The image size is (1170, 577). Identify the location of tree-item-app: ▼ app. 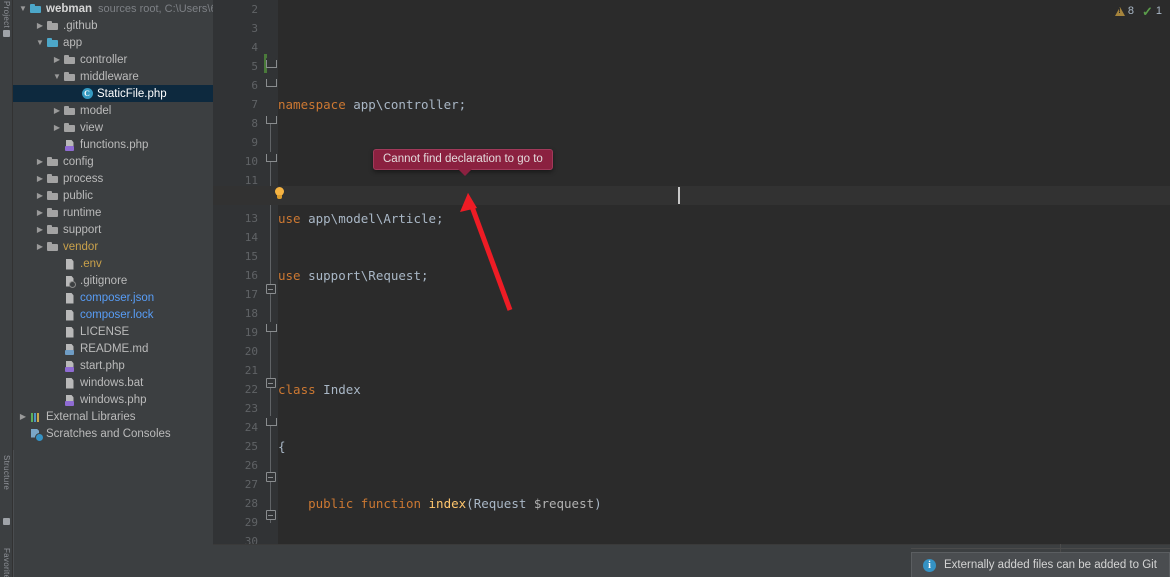
(113, 42).